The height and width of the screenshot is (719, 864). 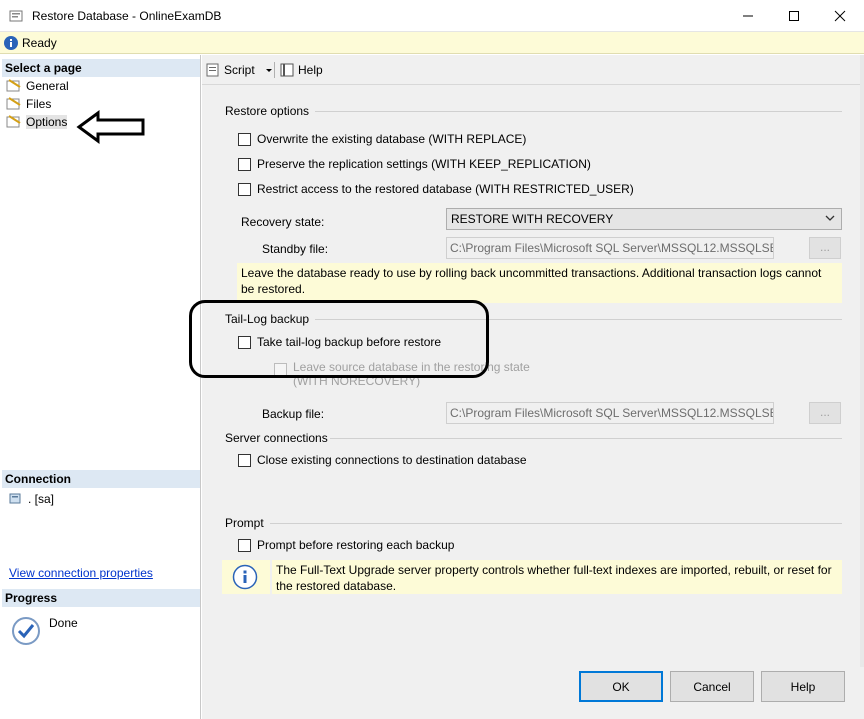 What do you see at coordinates (276, 438) in the screenshot?
I see `server-connections-title: Server connections` at bounding box center [276, 438].